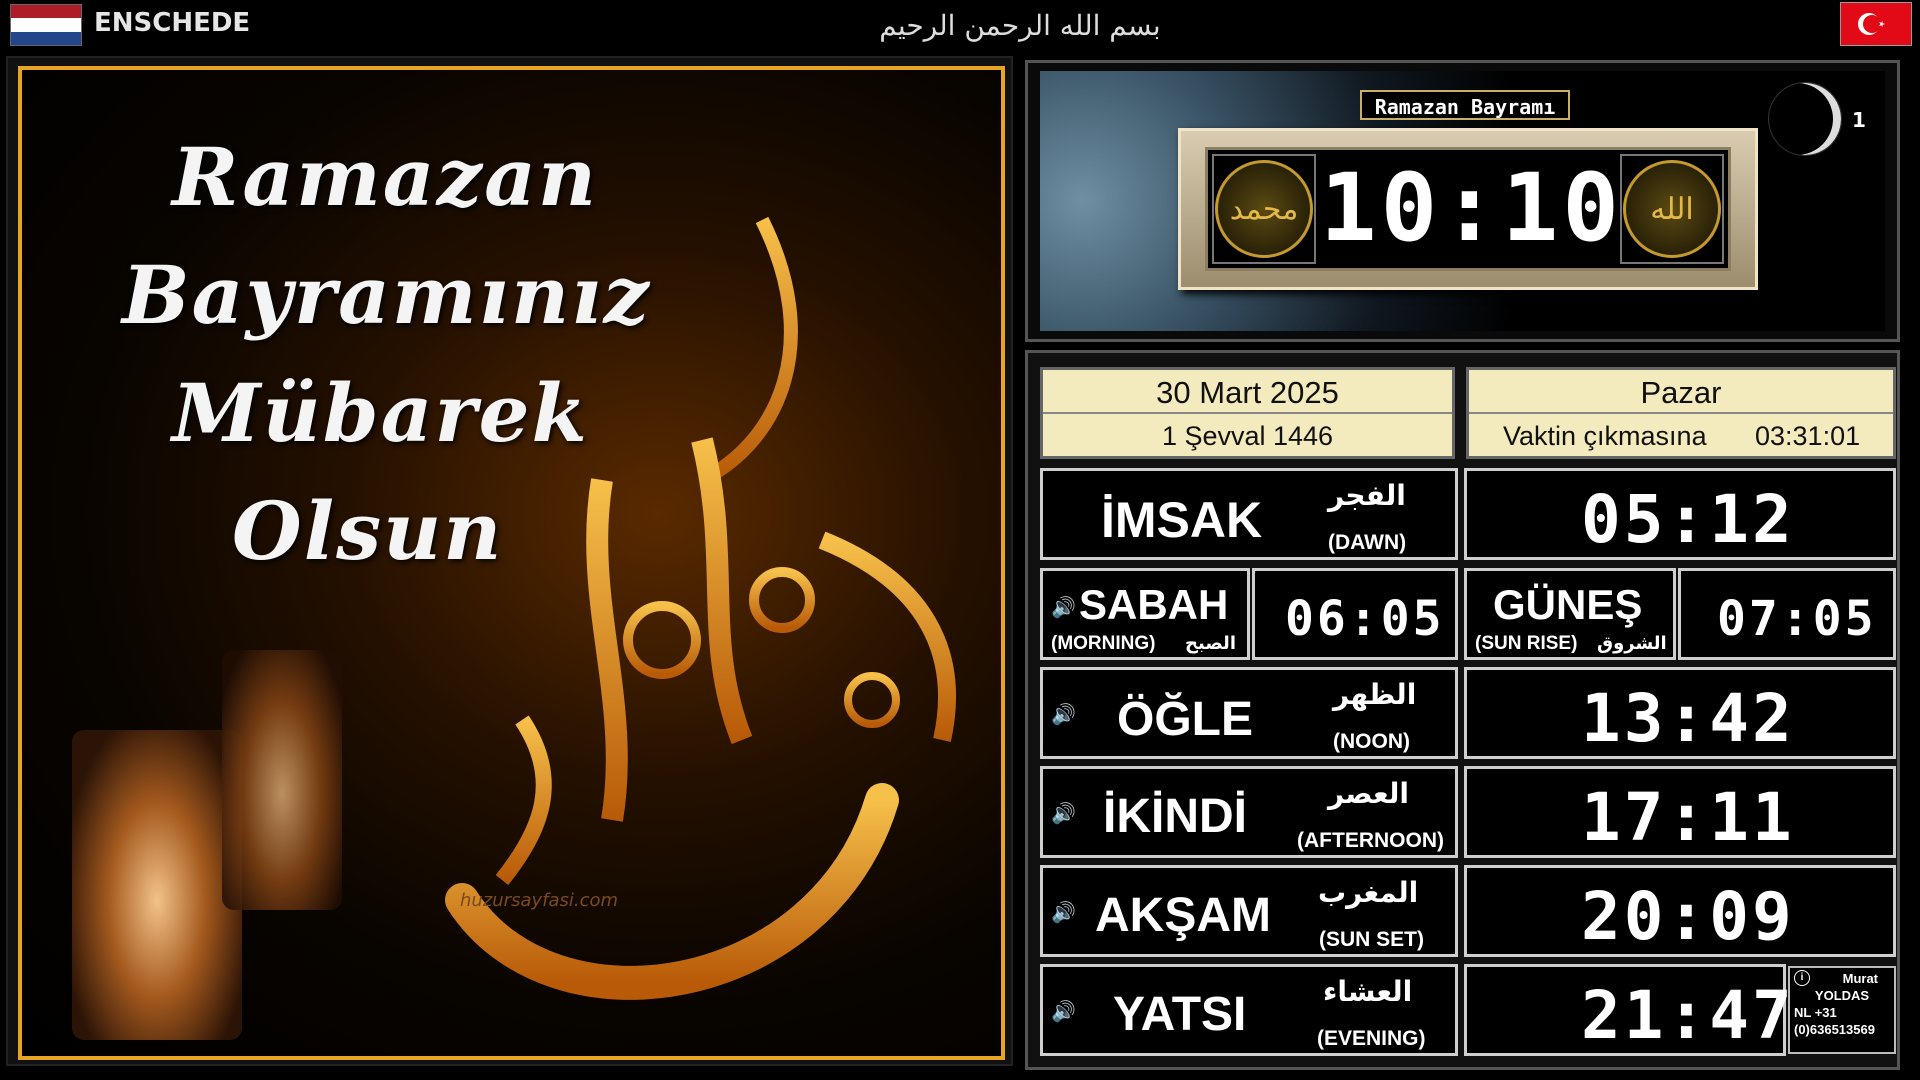 The height and width of the screenshot is (1080, 1920). I want to click on credit-box: i Murat YOLDAS NL +31 (0)636513569, so click(1842, 1010).